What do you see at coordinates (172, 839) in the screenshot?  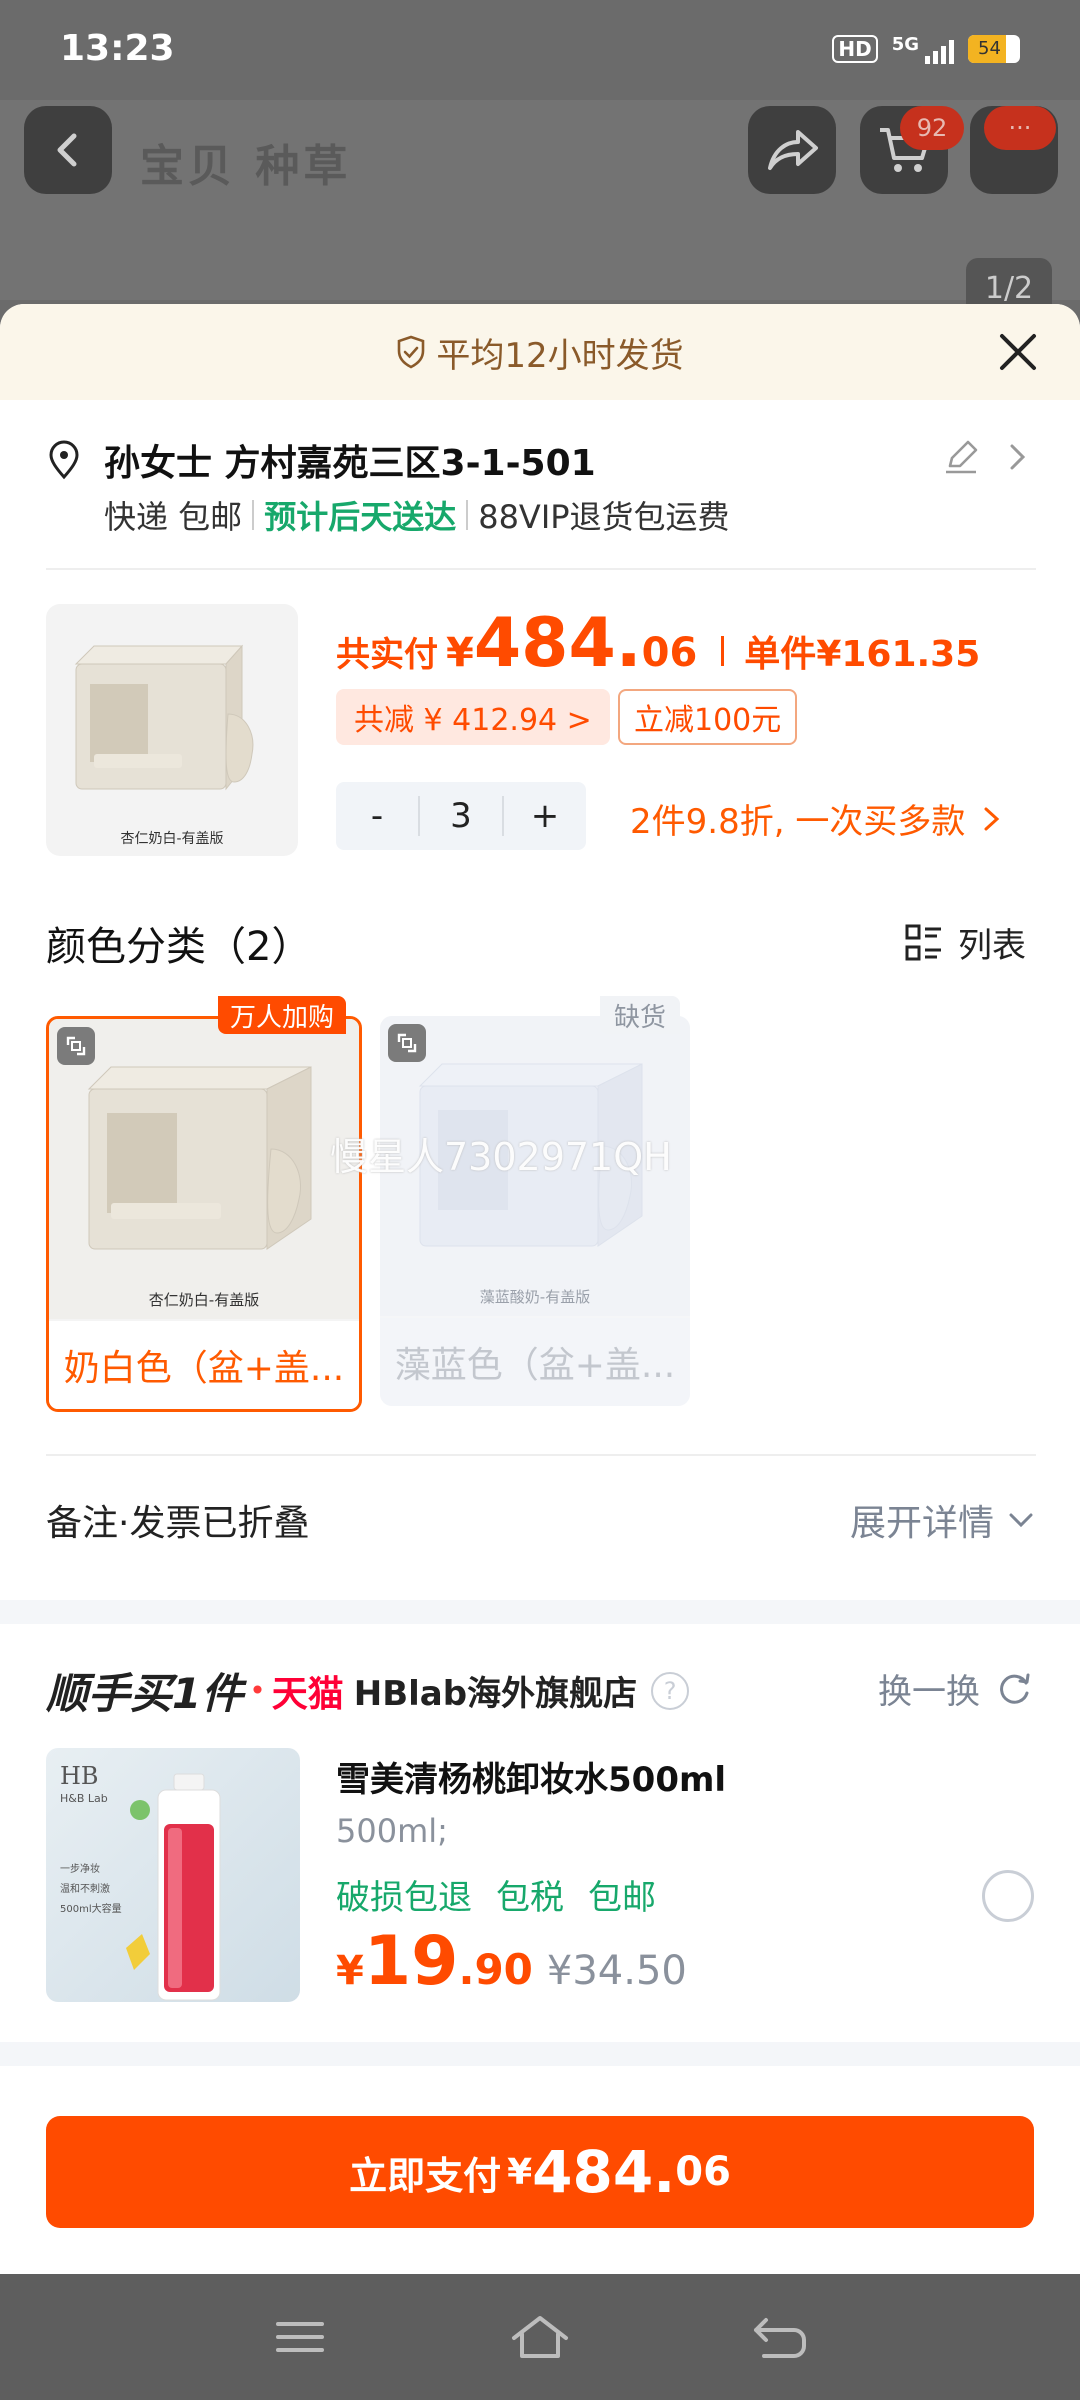 I see `product-thumb-caption: 杏仁奶白-有盖版` at bounding box center [172, 839].